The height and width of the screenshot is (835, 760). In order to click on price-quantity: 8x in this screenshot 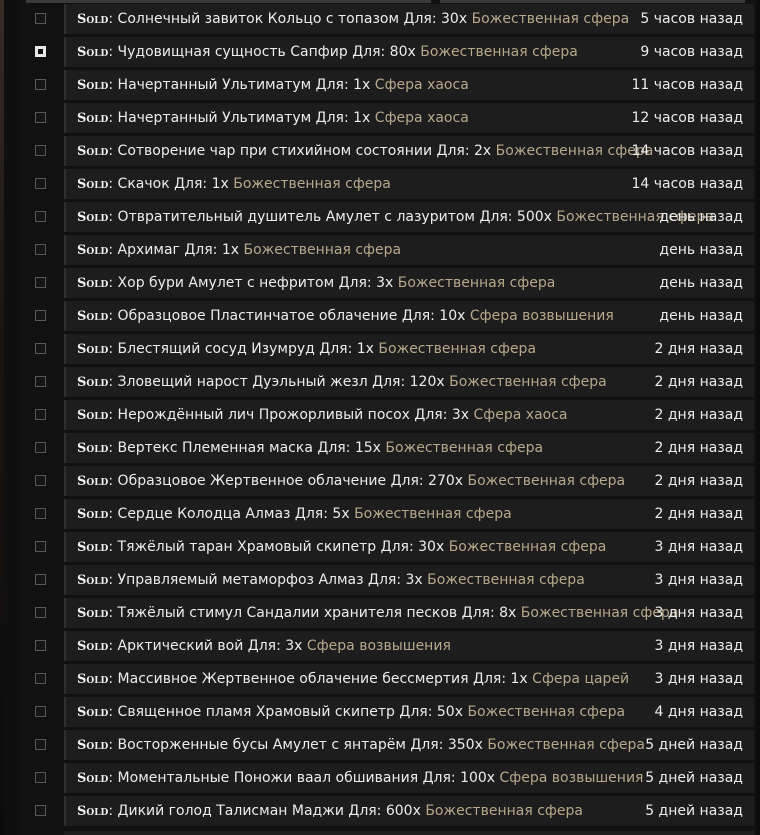, I will do `click(508, 613)`.